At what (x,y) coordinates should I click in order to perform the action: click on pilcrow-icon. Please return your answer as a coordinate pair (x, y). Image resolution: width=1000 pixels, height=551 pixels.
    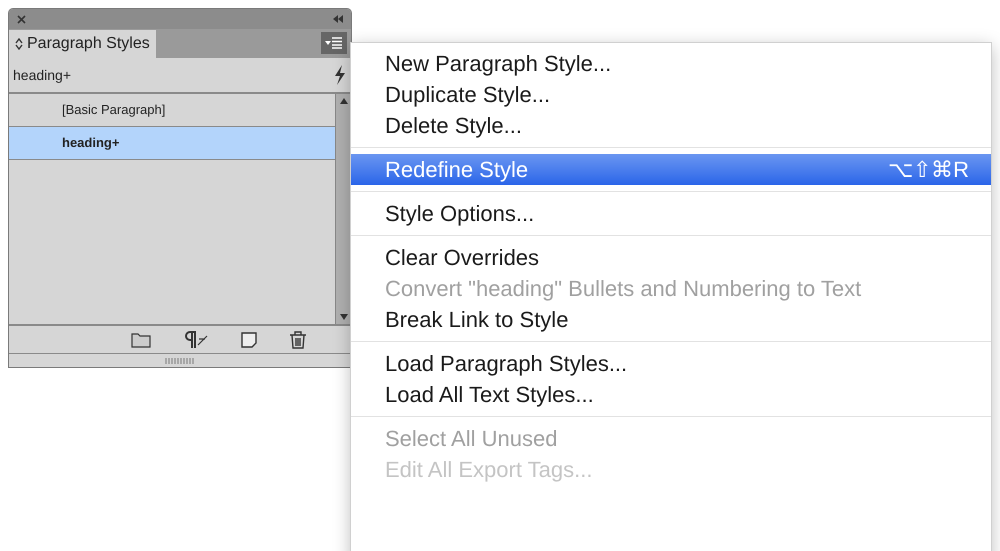
    Looking at the image, I should click on (196, 339).